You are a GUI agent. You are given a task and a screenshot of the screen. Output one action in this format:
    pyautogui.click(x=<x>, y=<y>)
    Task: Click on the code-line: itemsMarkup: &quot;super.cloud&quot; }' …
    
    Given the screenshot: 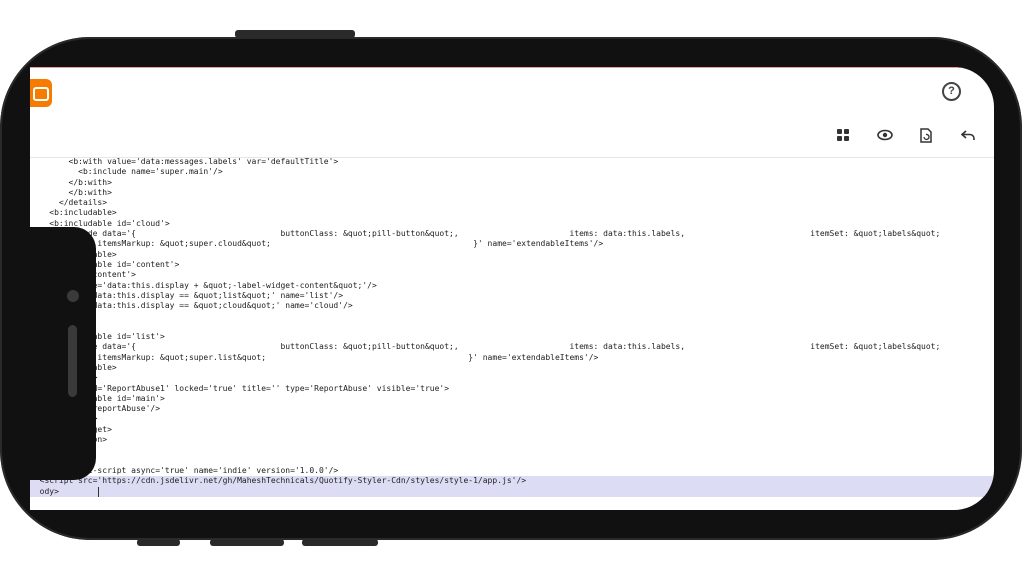 What is the action you would take?
    pyautogui.click(x=512, y=244)
    